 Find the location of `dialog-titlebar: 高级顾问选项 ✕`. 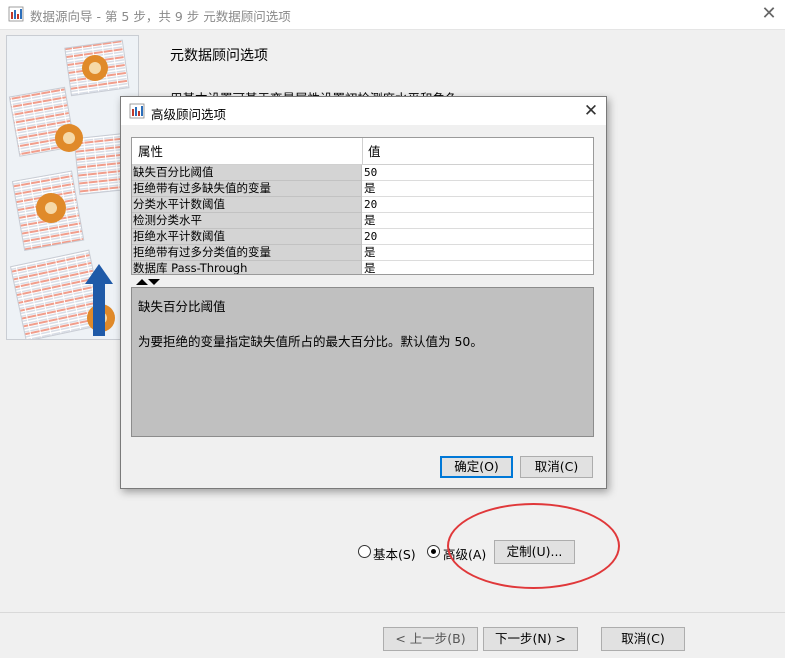

dialog-titlebar: 高级顾问选项 ✕ is located at coordinates (363, 111).